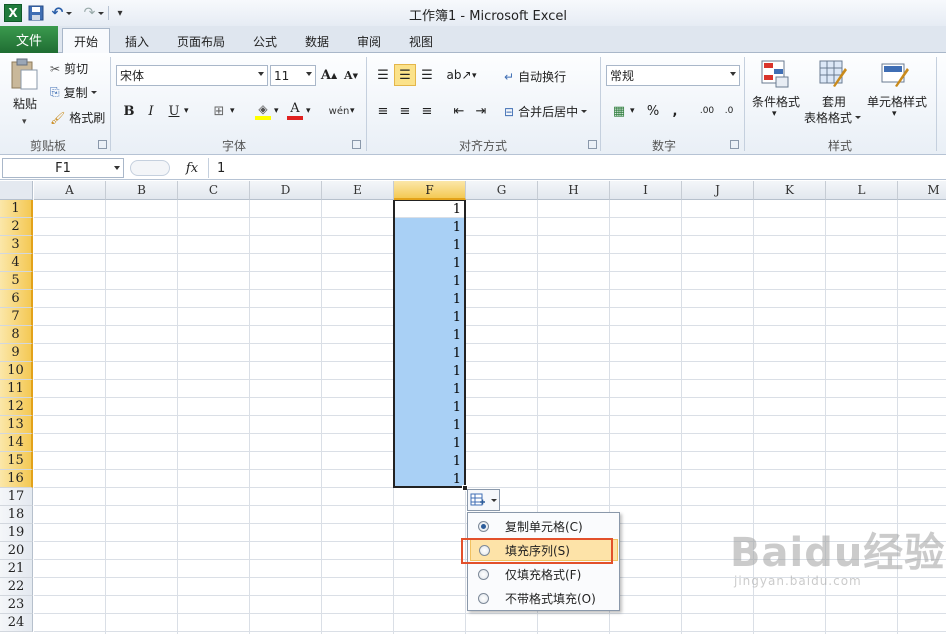 This screenshot has height=634, width=946. What do you see at coordinates (174, 111) in the screenshot?
I see `underline-button: U` at bounding box center [174, 111].